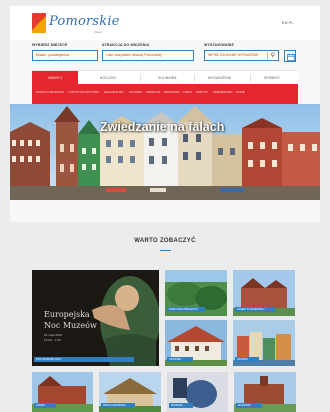 Image resolution: width=330 pixels, height=412 pixels. I want to click on site-logo: Pomorskie travel, so click(75, 25).